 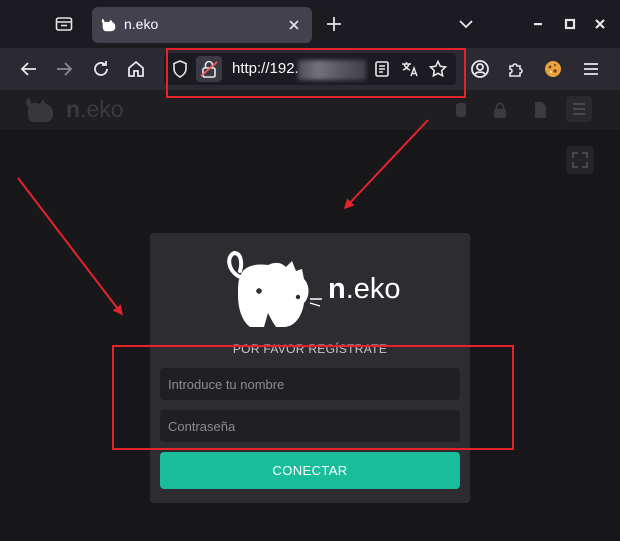 I want to click on reload-icon, so click(x=101, y=69).